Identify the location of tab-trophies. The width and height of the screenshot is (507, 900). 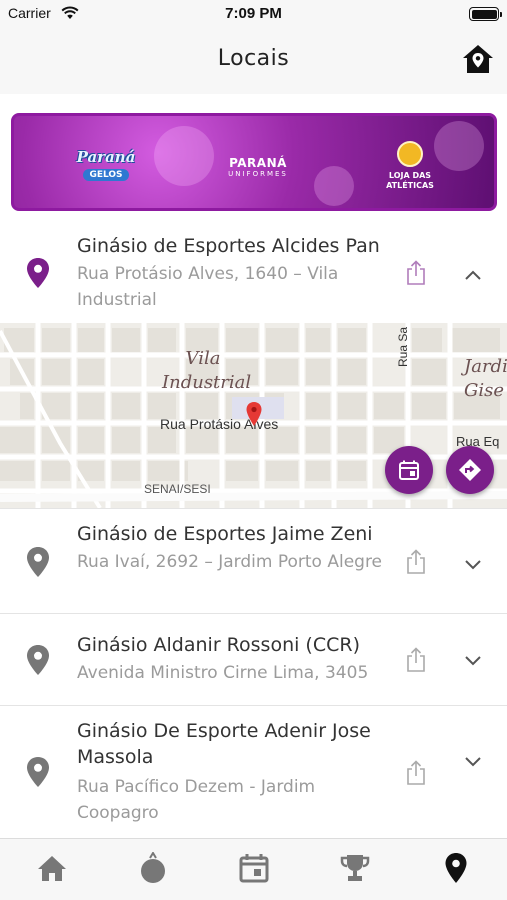
(355, 868).